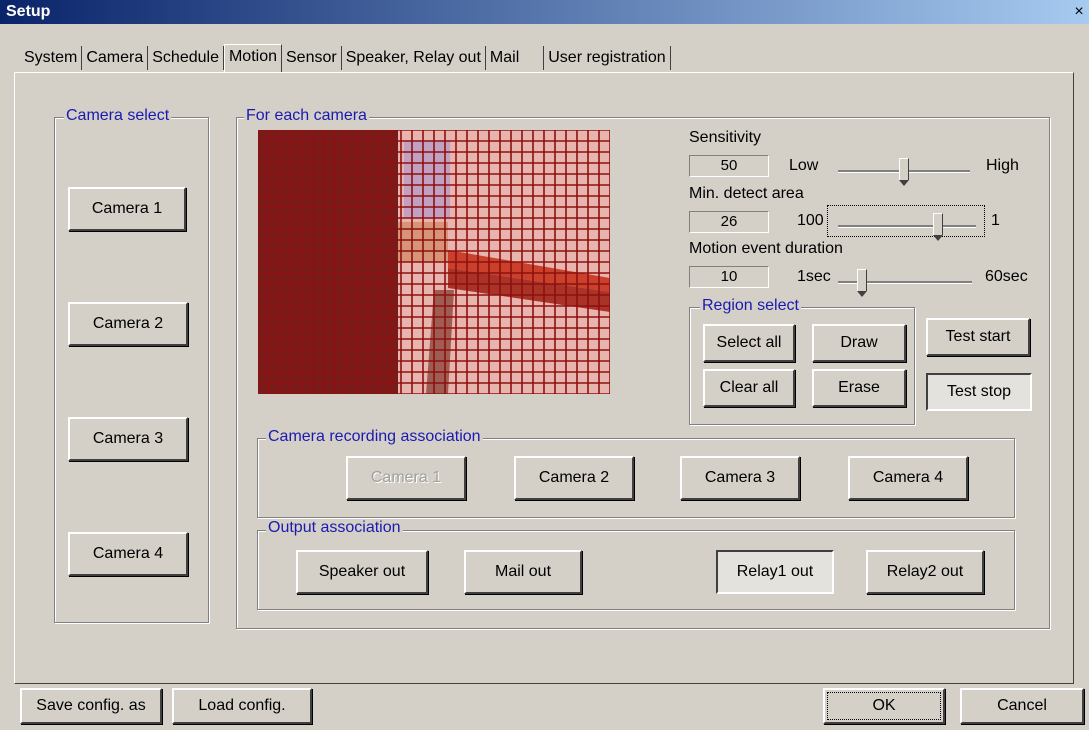 The width and height of the screenshot is (1089, 730). What do you see at coordinates (740, 478) in the screenshot?
I see `recording-camera-3-button: Camera 3` at bounding box center [740, 478].